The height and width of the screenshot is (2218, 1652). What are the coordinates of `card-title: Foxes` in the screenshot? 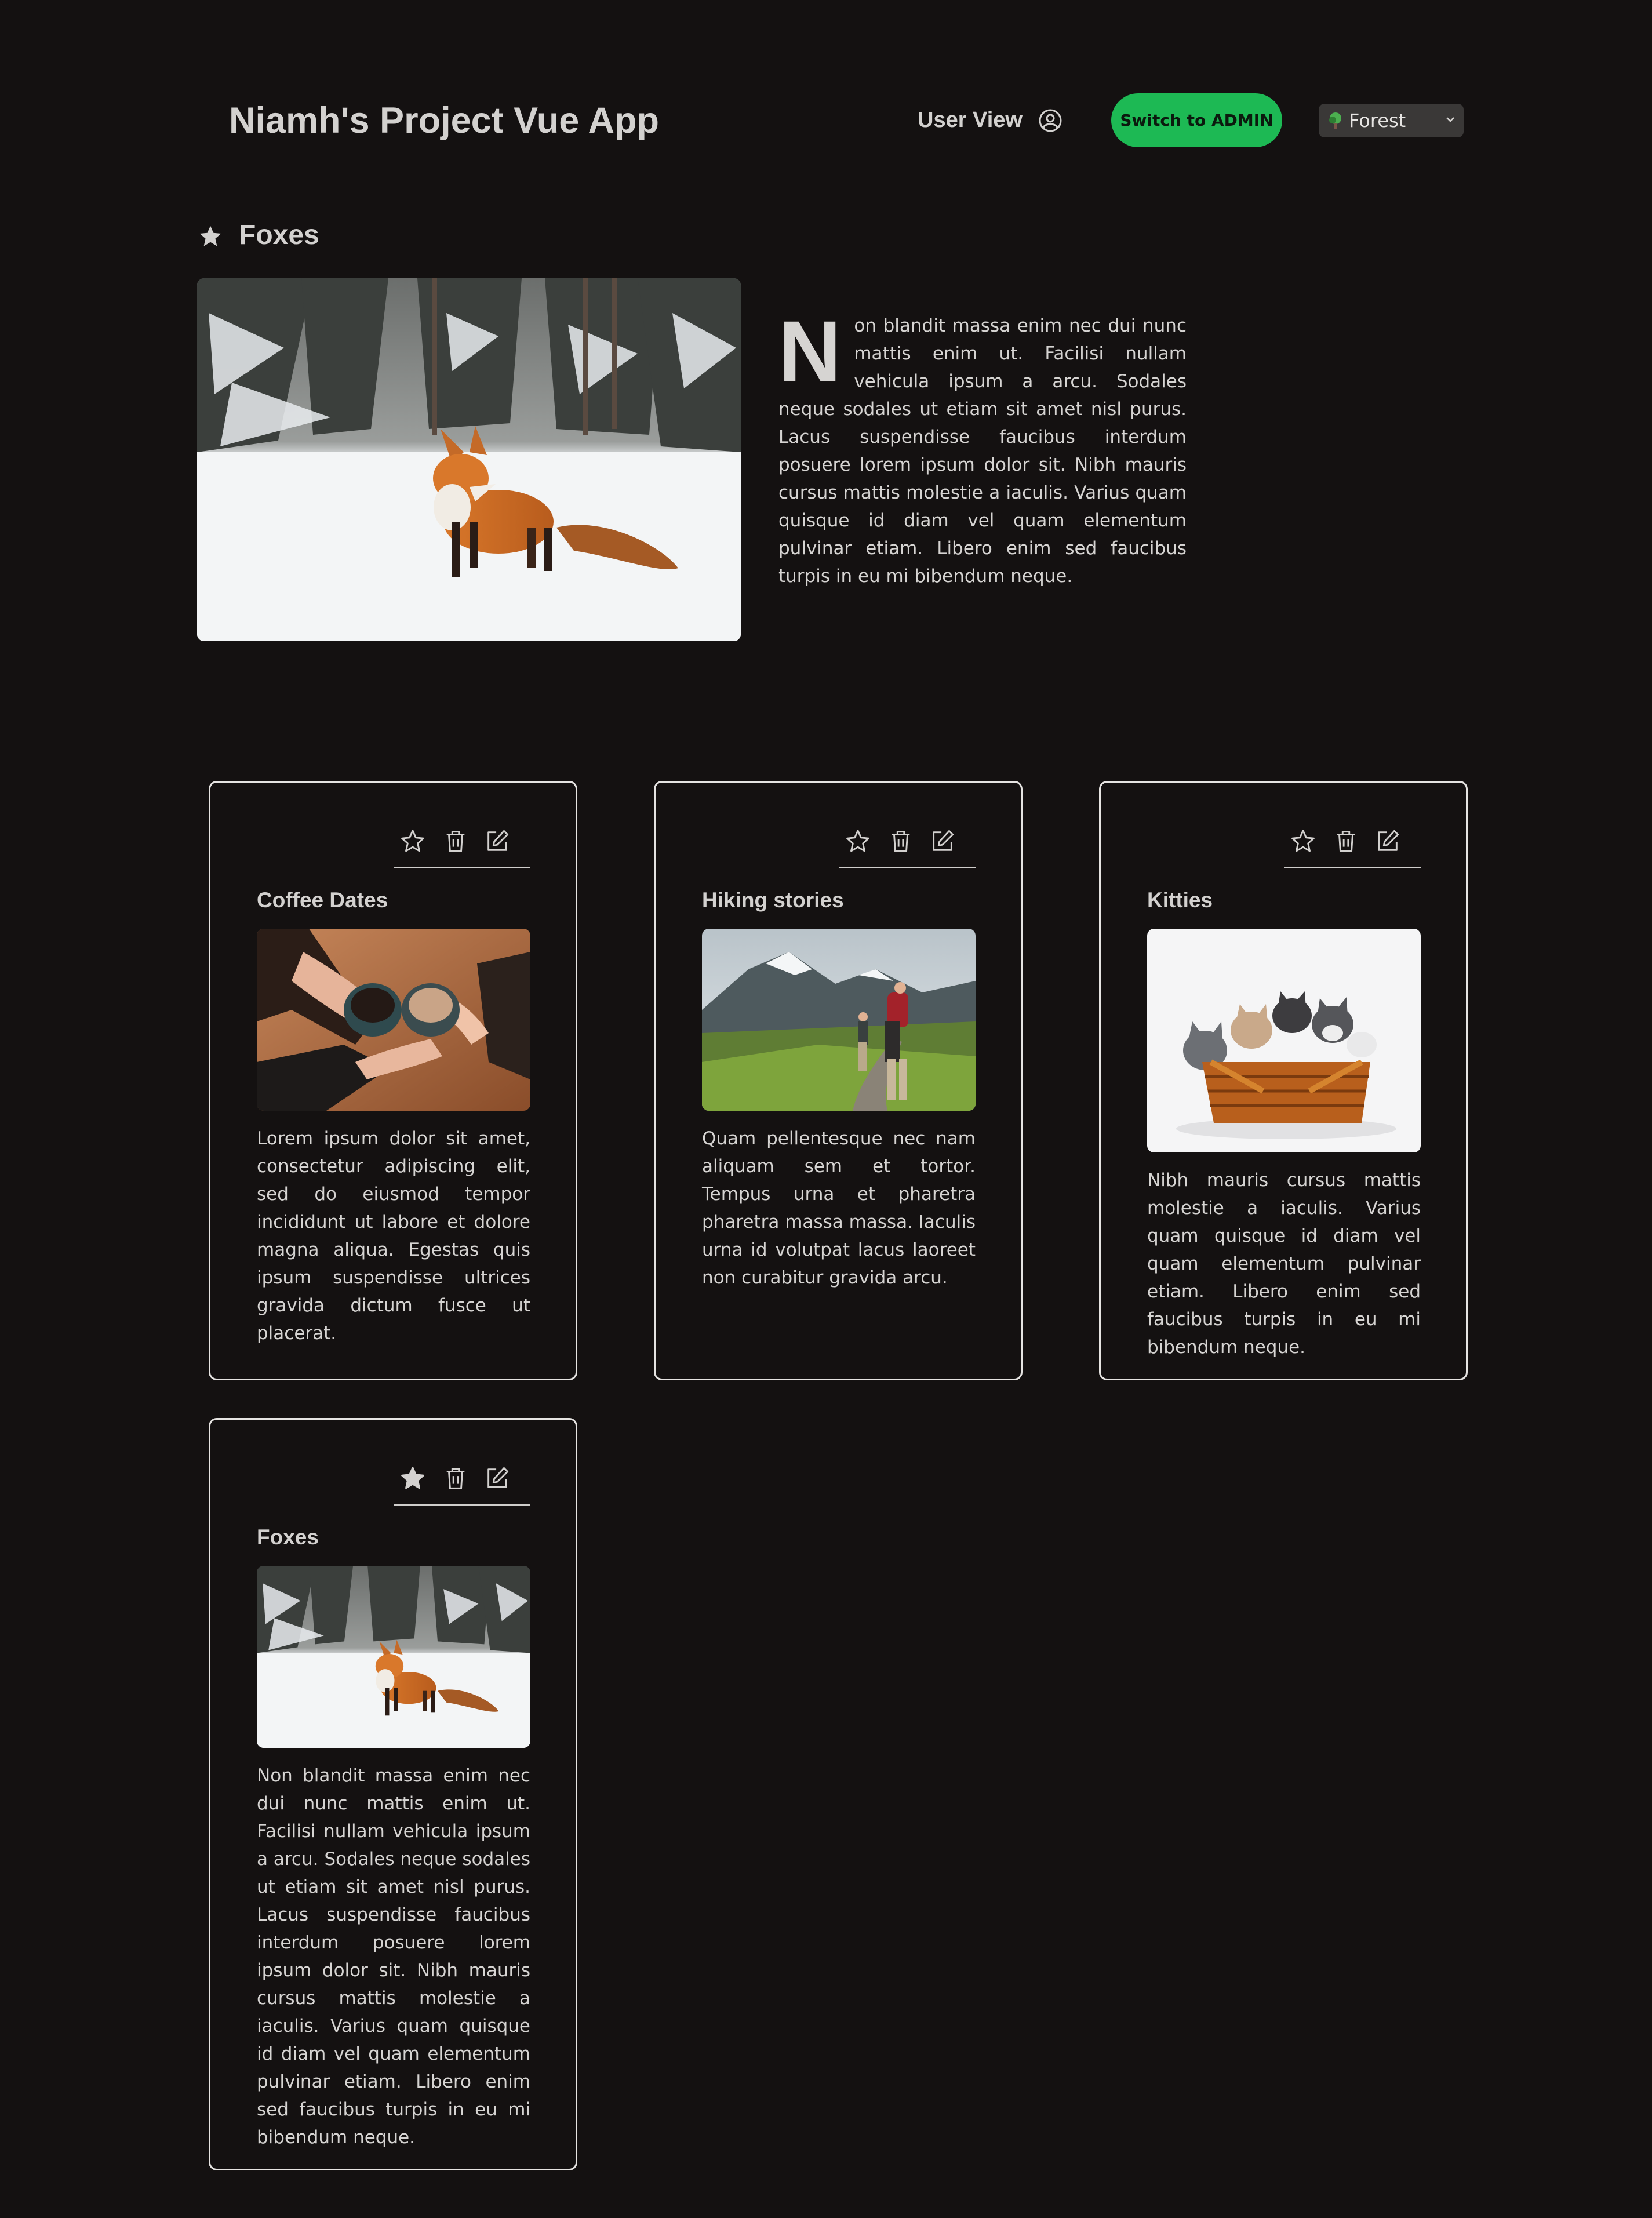 It's located at (288, 1537).